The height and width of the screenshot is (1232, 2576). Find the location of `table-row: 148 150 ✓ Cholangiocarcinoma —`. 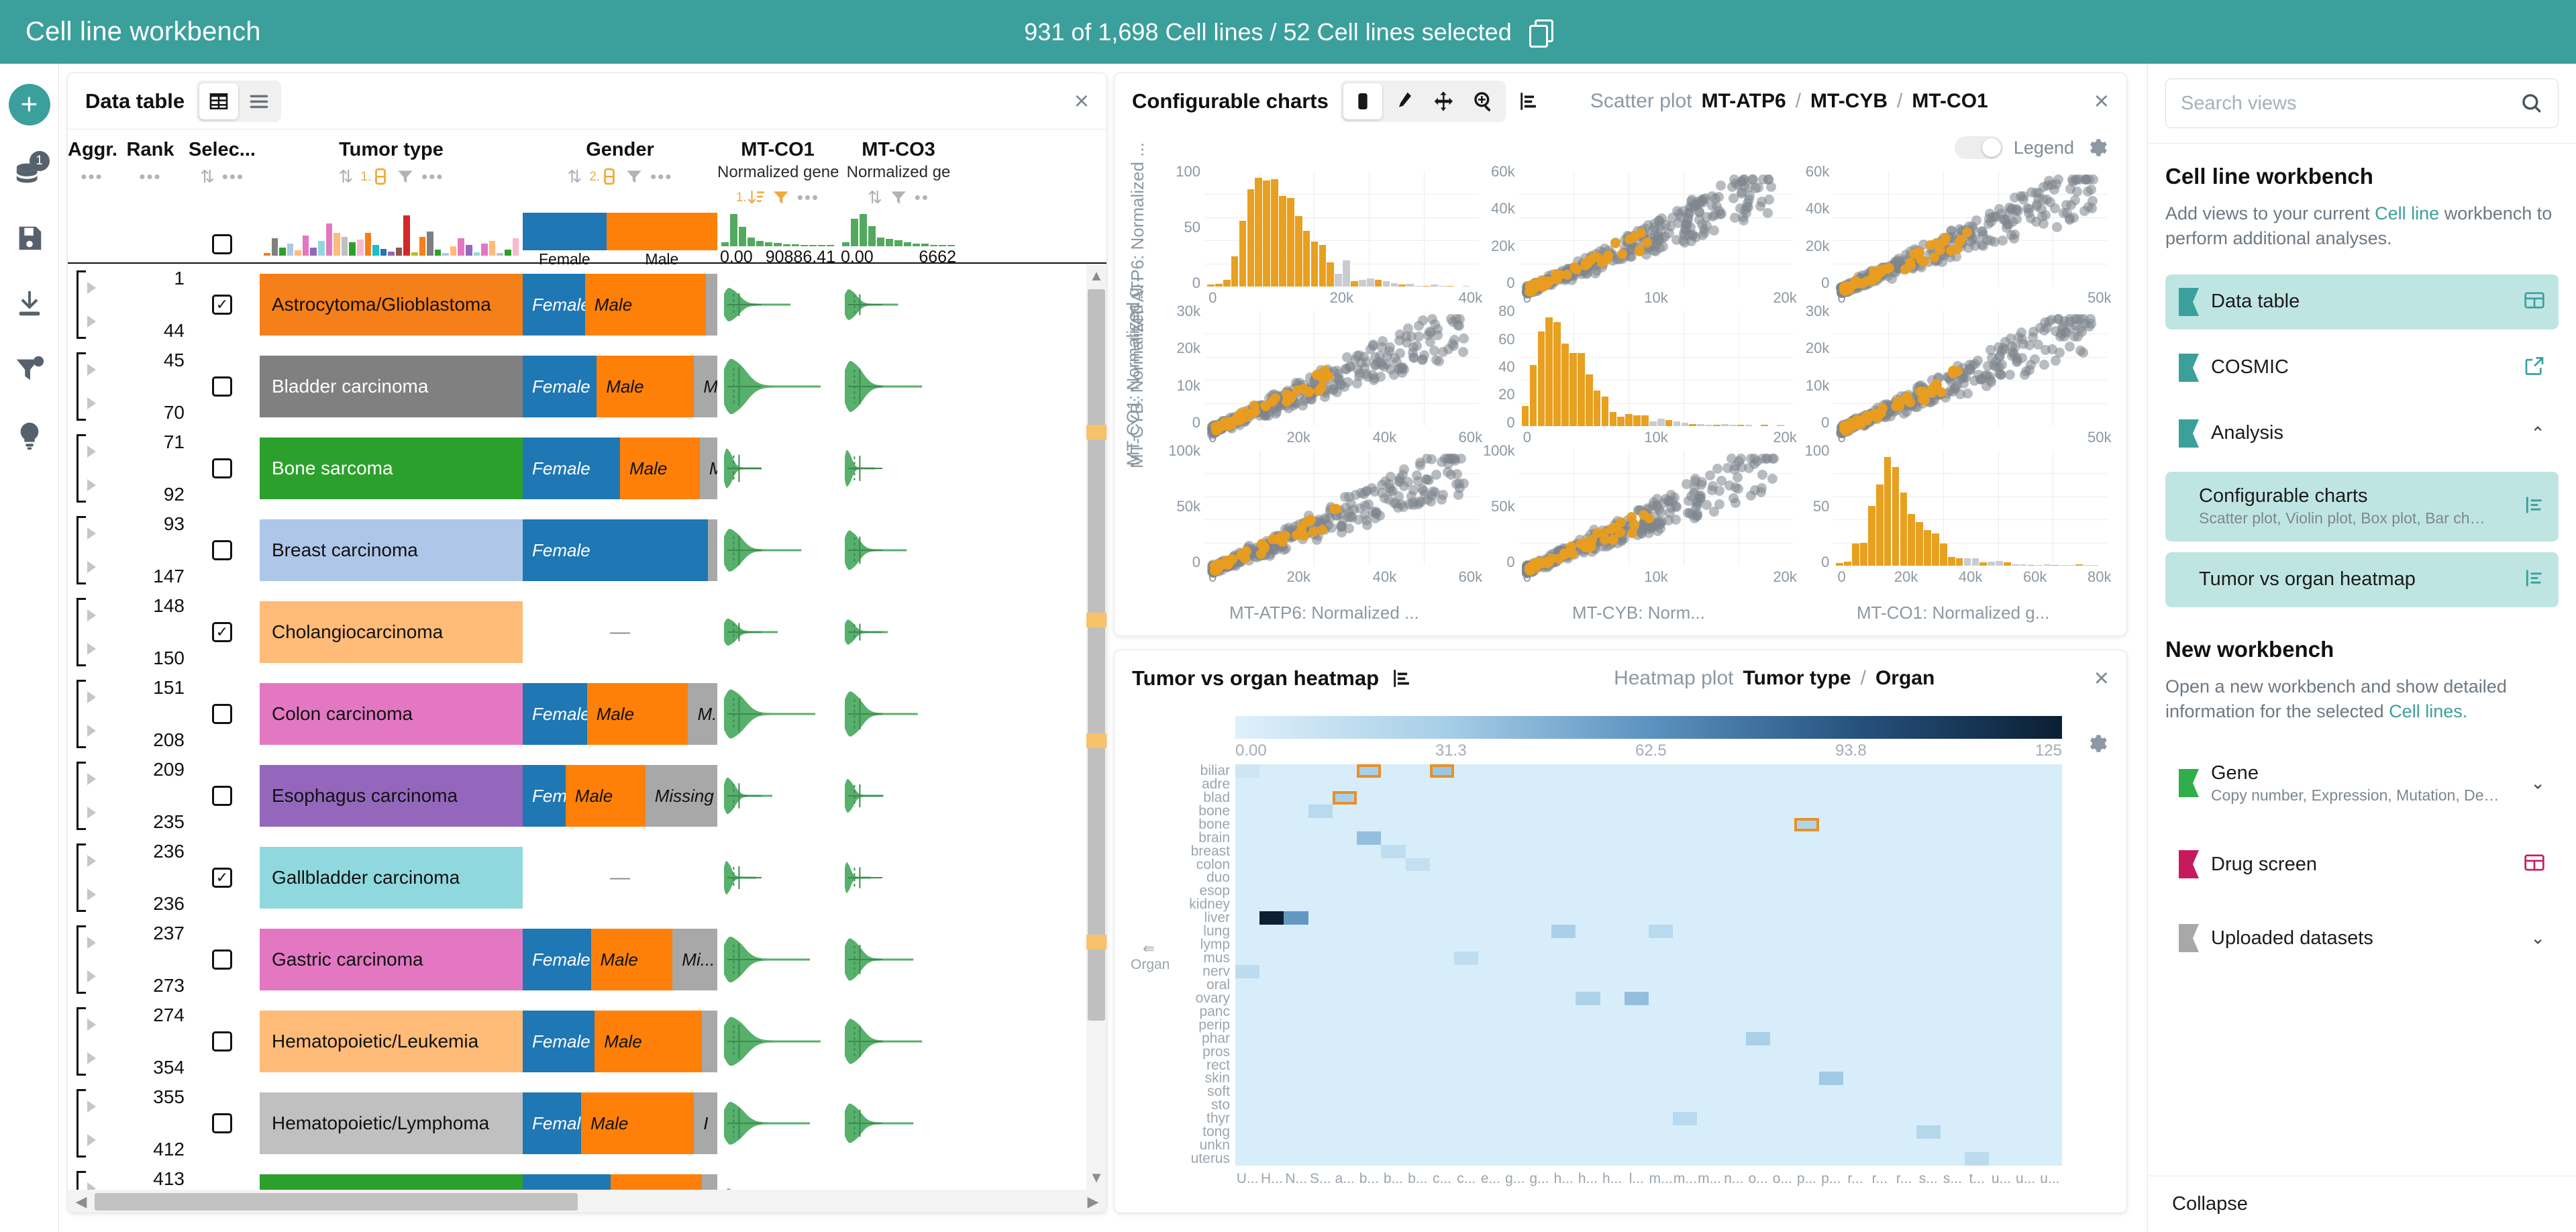

table-row: 148 150 ✓ Cholangiocarcinoma — is located at coordinates (587, 632).